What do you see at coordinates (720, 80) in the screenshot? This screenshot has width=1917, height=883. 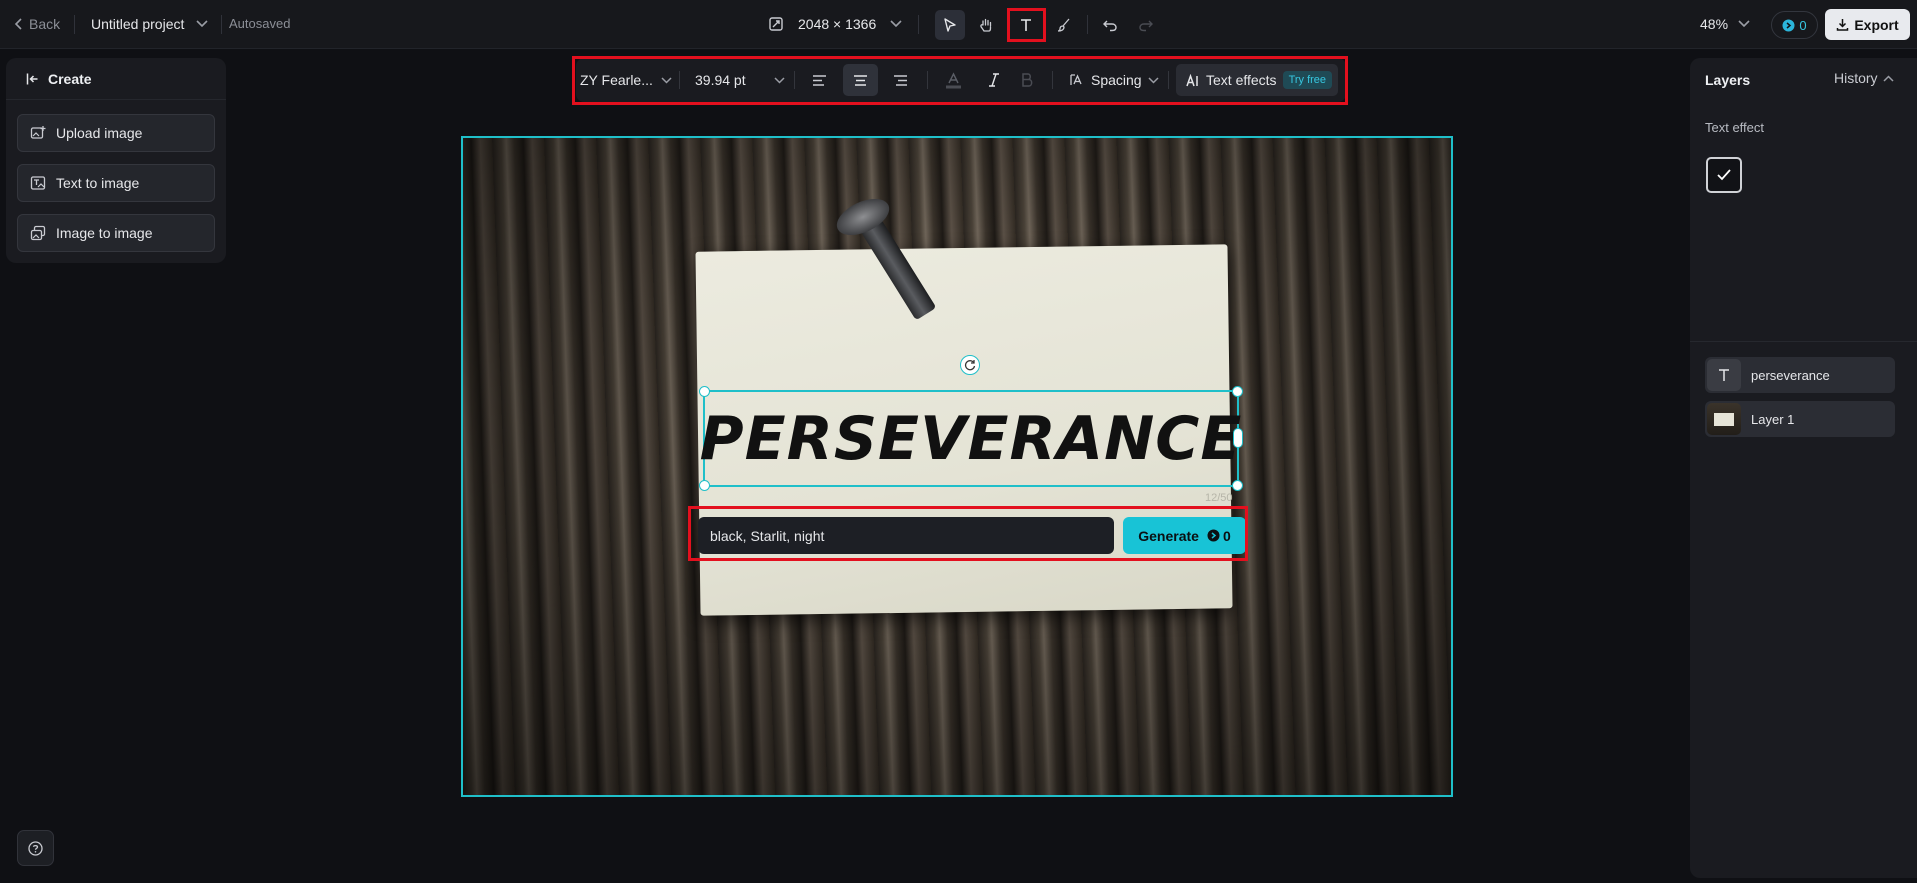 I see `font-size-value: 39.94 pt` at bounding box center [720, 80].